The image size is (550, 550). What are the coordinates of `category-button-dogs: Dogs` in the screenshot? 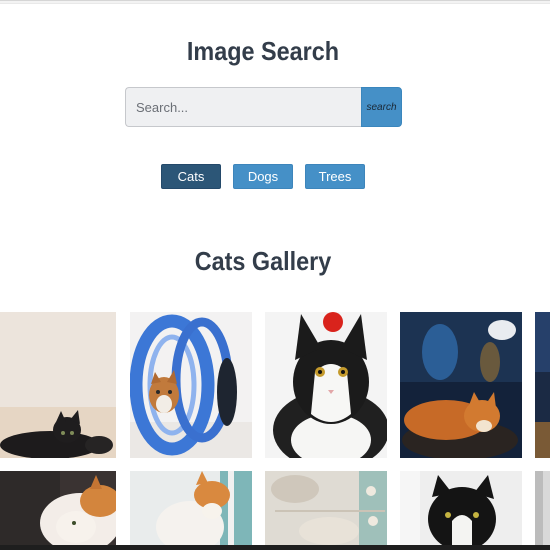 It's located at (263, 176).